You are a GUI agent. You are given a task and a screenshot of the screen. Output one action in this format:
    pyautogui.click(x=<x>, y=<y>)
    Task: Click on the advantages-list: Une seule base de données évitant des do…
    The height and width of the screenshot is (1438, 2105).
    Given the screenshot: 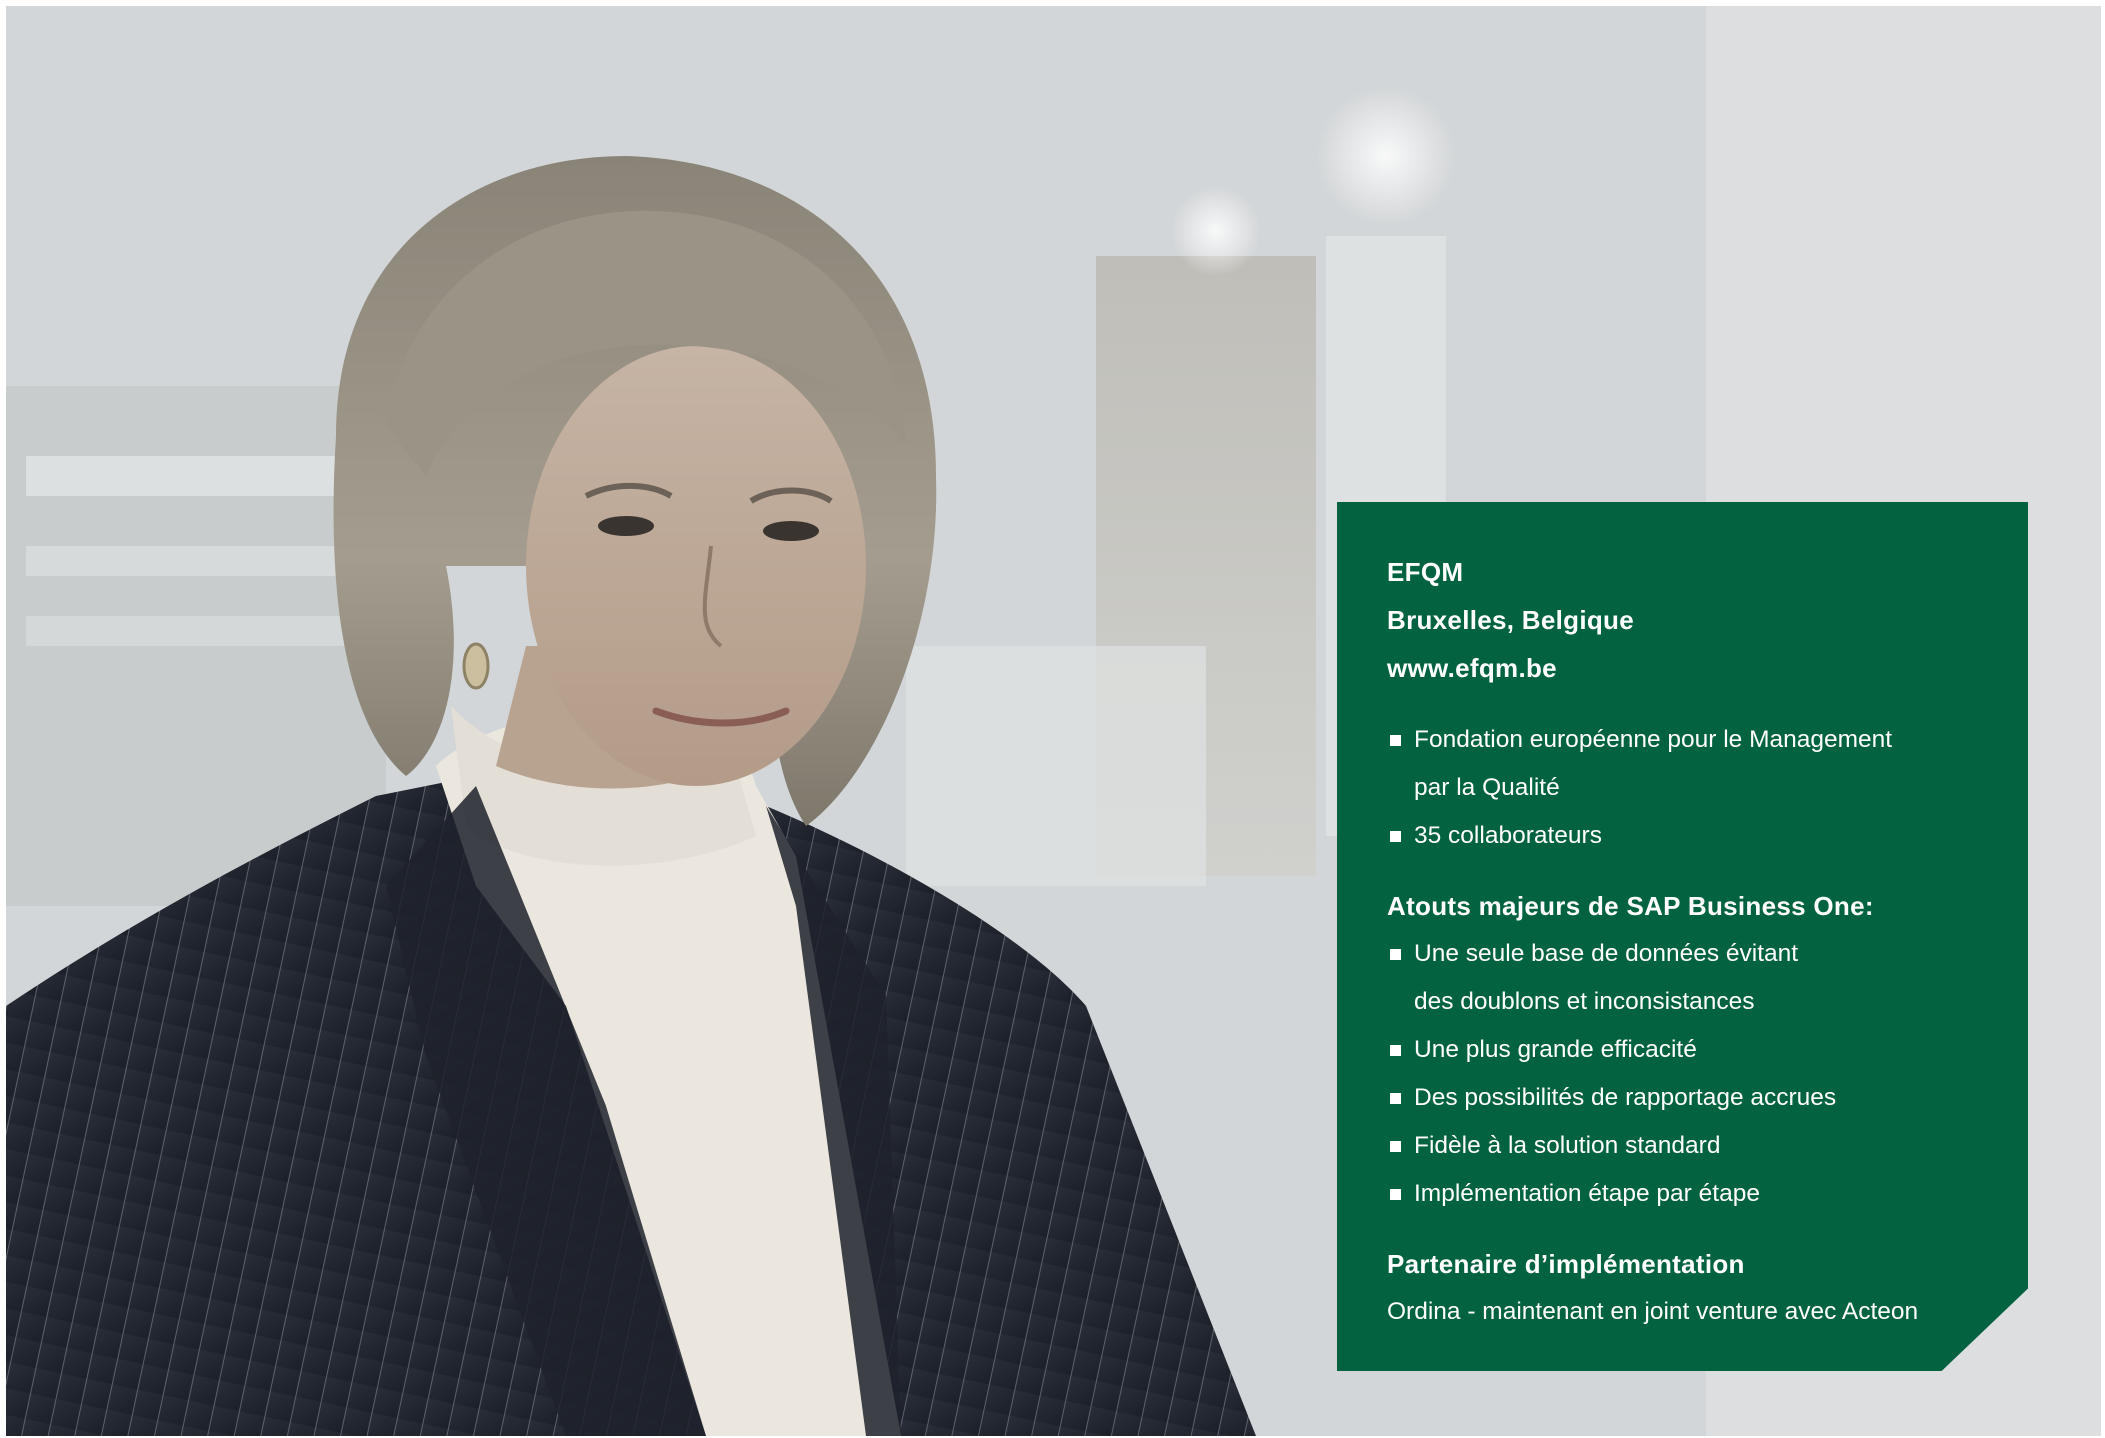 What is the action you would take?
    pyautogui.click(x=1692, y=1074)
    